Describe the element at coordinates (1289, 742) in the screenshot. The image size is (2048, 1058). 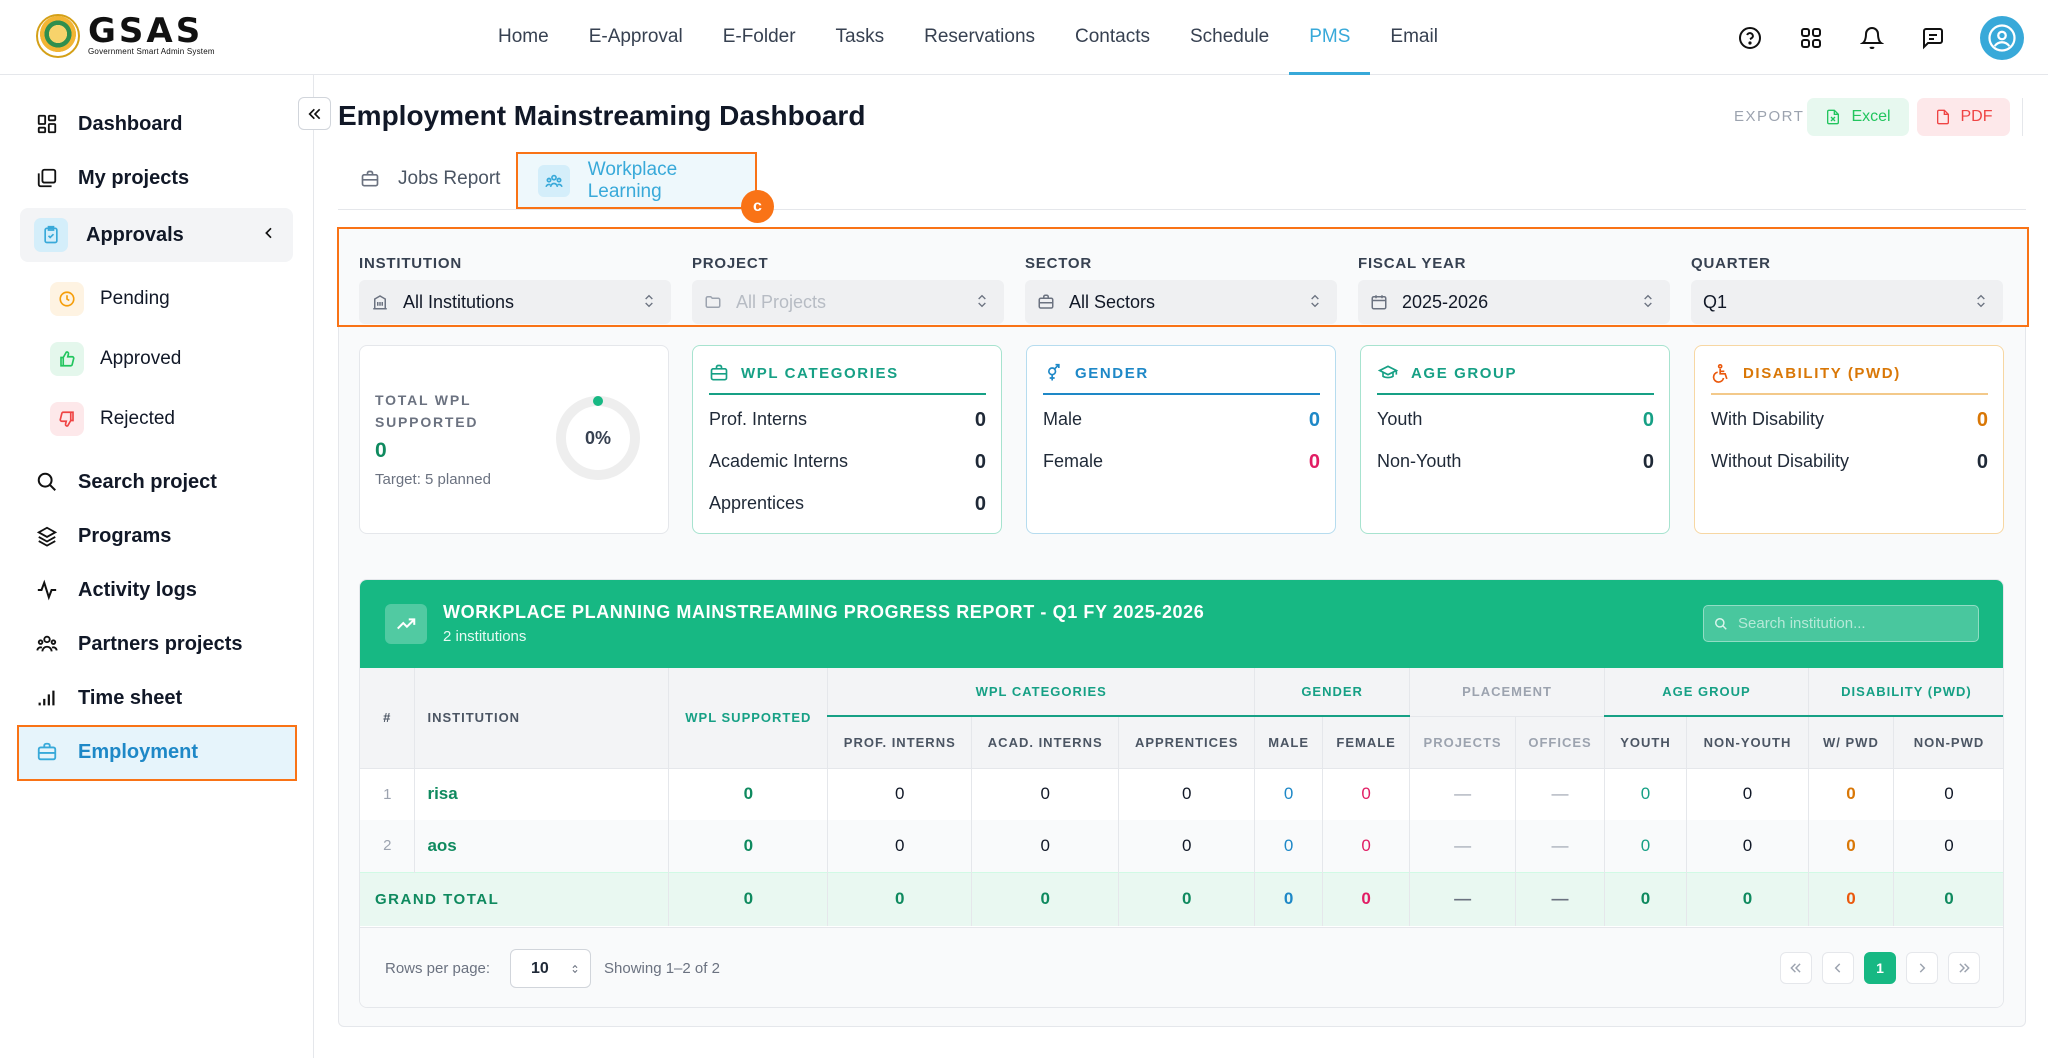
I see `col-header: MALE` at that location.